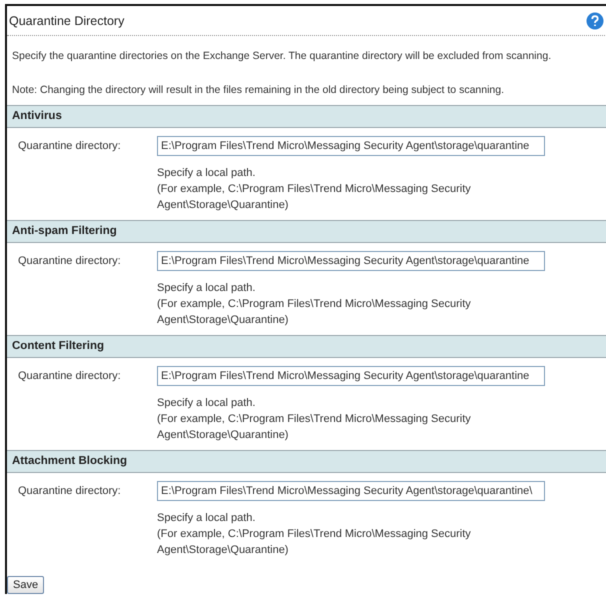 Image resolution: width=606 pixels, height=602 pixels. I want to click on section-header: Antivirus, so click(306, 117).